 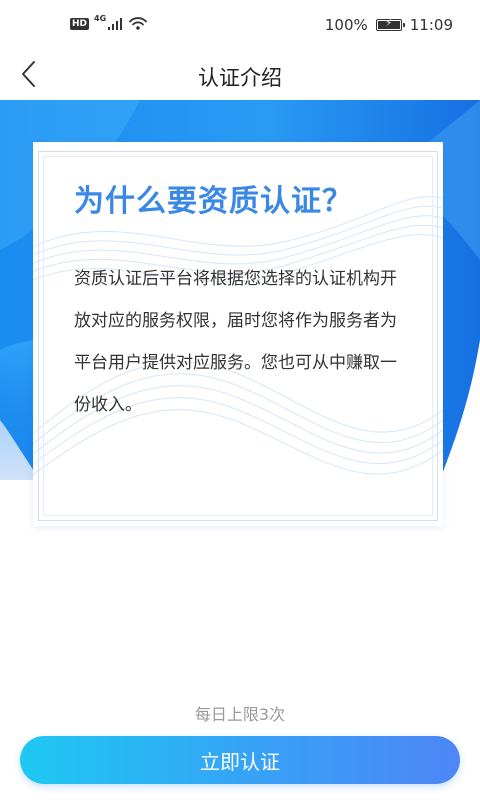 I want to click on certify-now-button: 立即认证, so click(x=240, y=760).